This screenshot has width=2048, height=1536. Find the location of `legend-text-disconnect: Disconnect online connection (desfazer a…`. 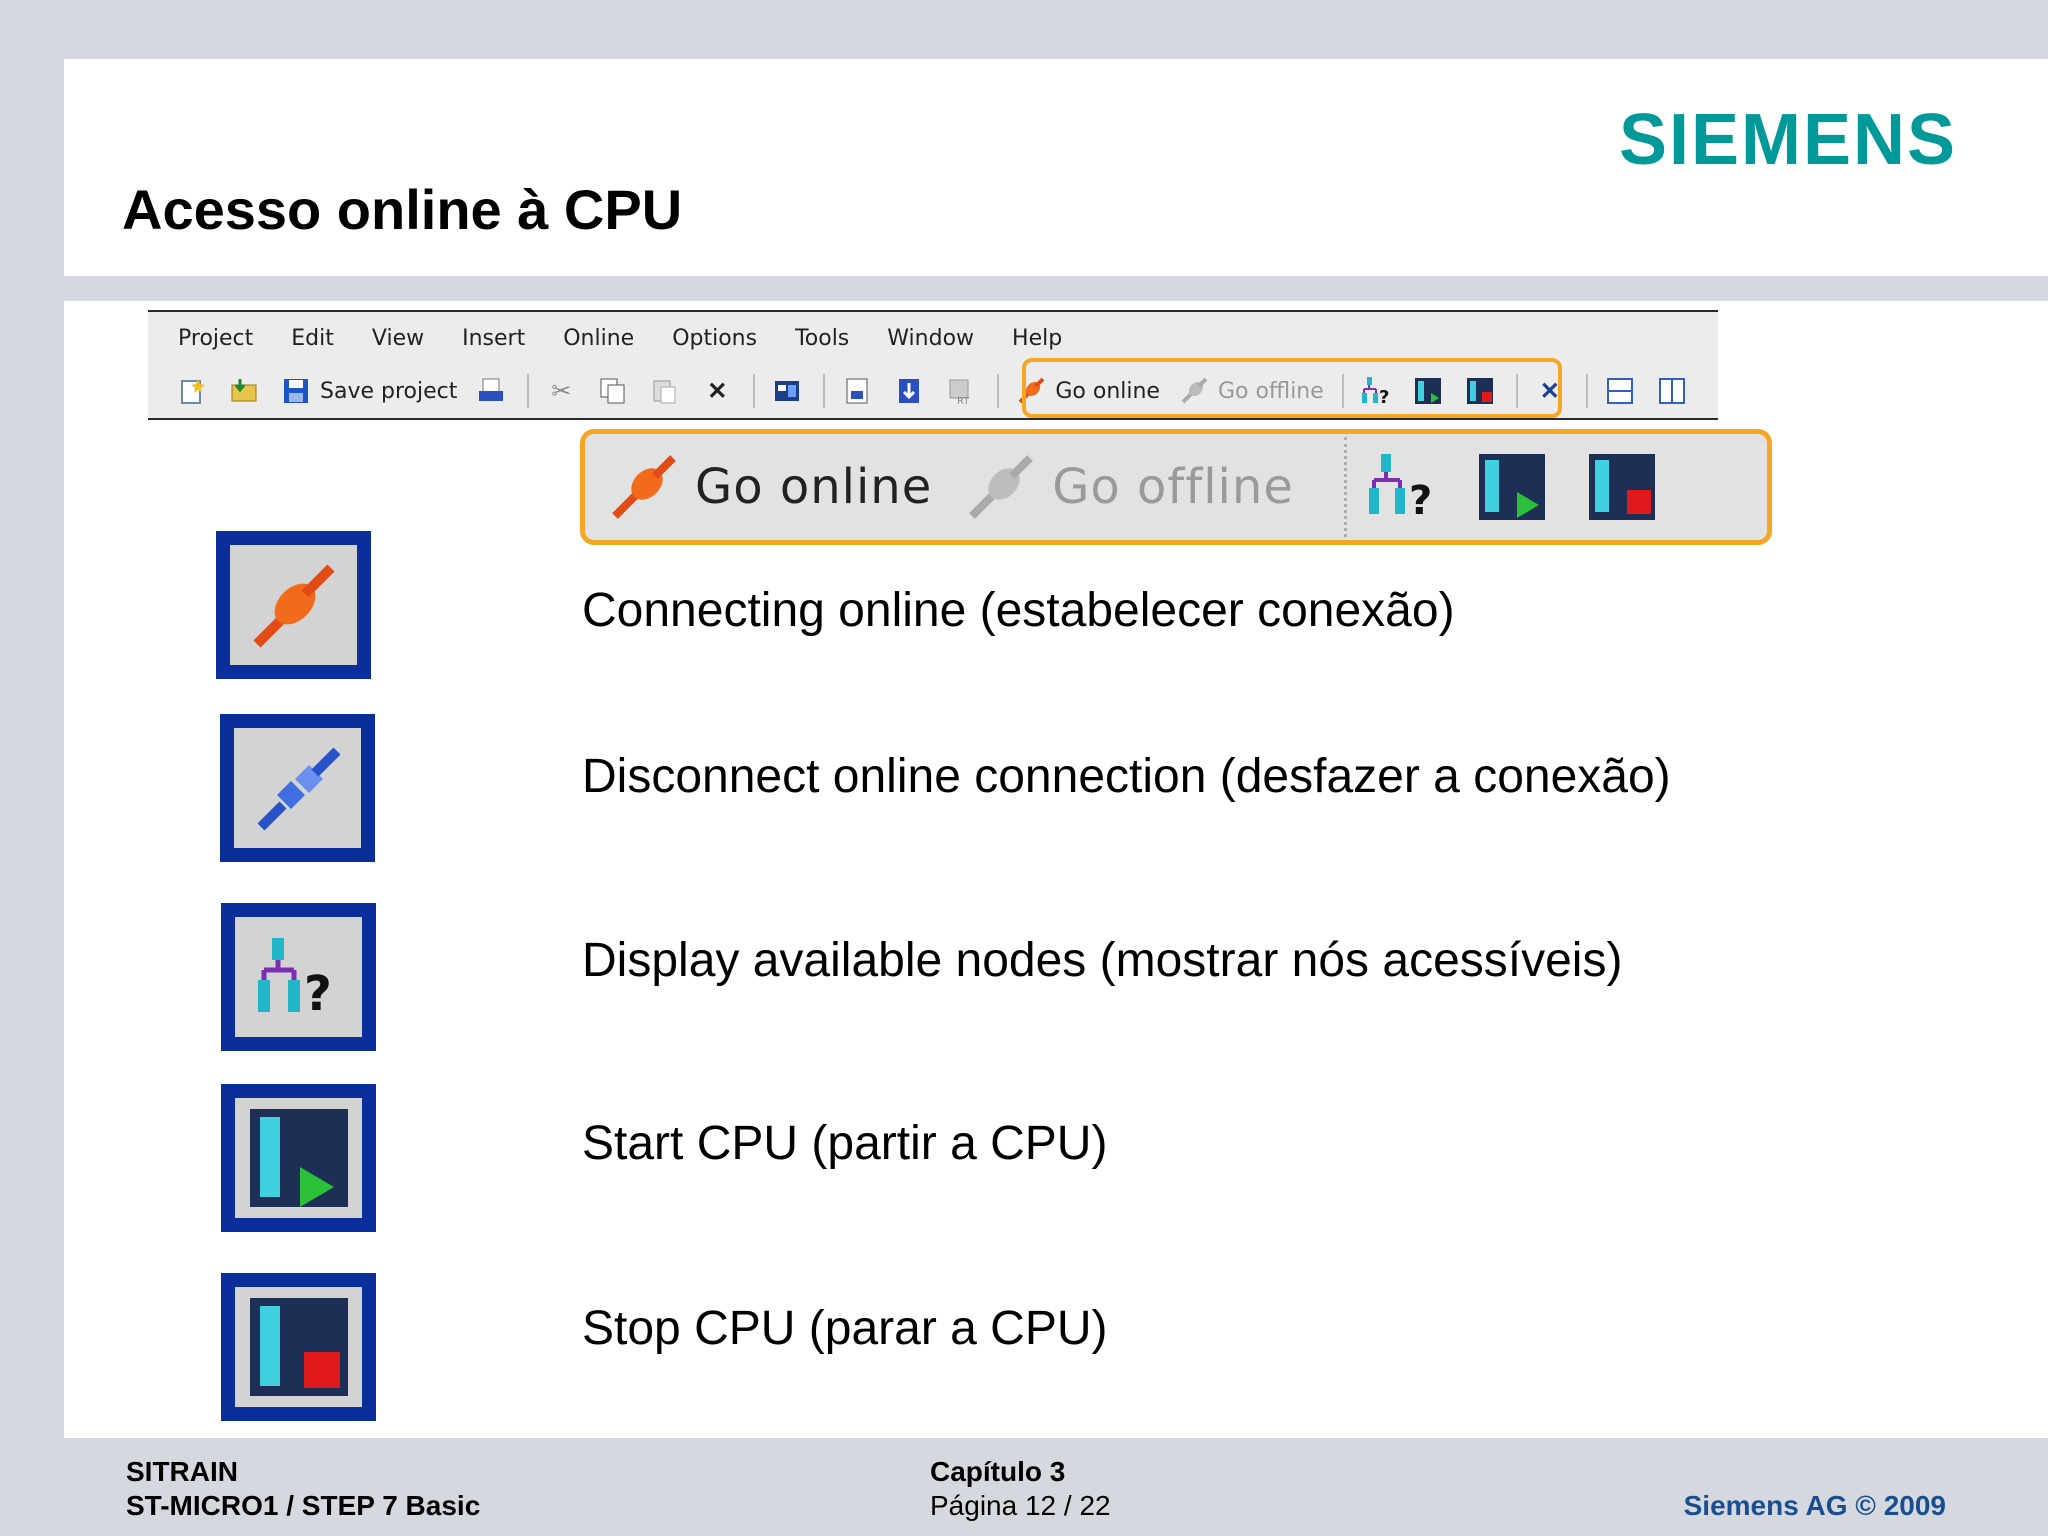

legend-text-disconnect: Disconnect online connection (desfazer a… is located at coordinates (1126, 776).